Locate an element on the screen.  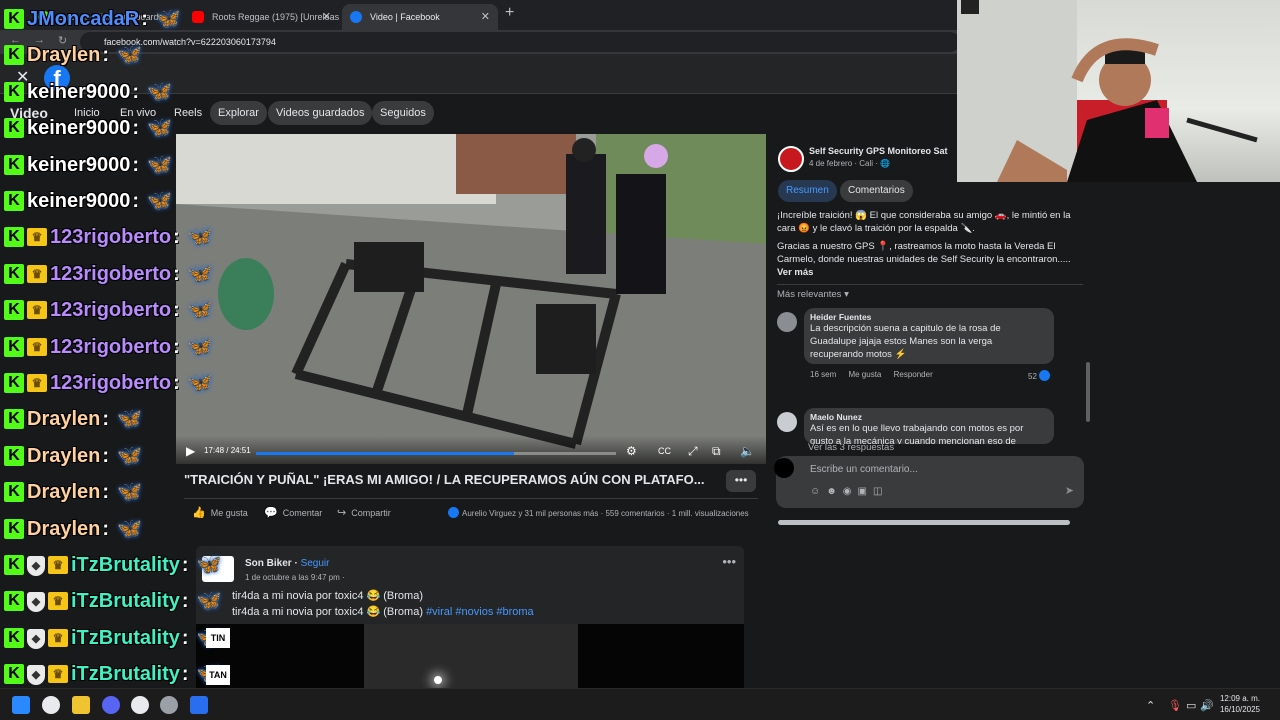
windows-start-icon is located at coordinates (21, 705).